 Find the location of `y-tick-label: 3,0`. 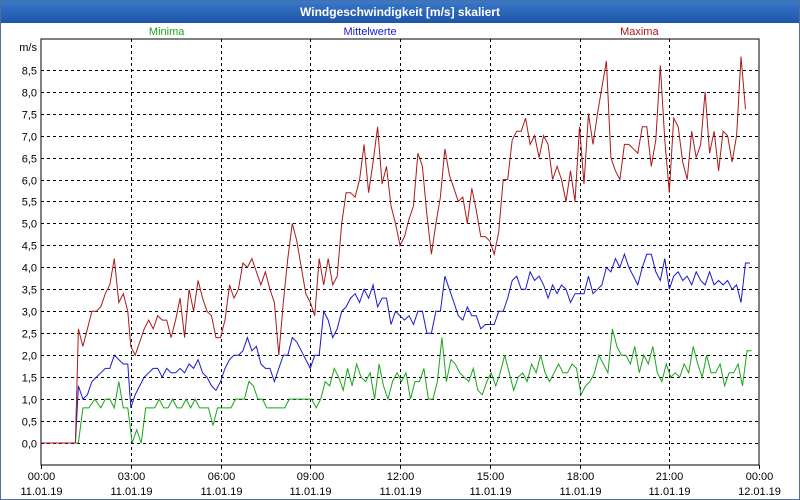

y-tick-label: 3,0 is located at coordinates (29, 313).